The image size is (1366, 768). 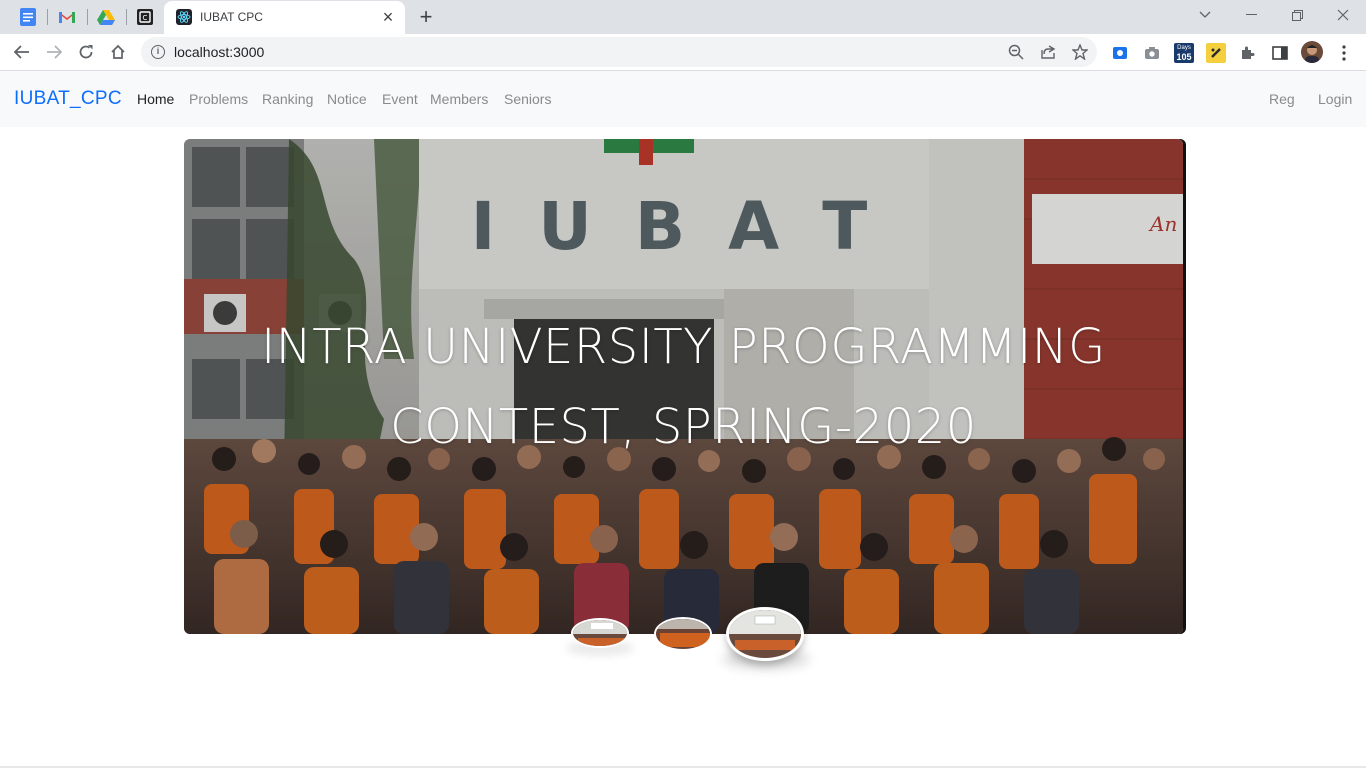 I want to click on browser-menu-icon, so click(x=1344, y=53).